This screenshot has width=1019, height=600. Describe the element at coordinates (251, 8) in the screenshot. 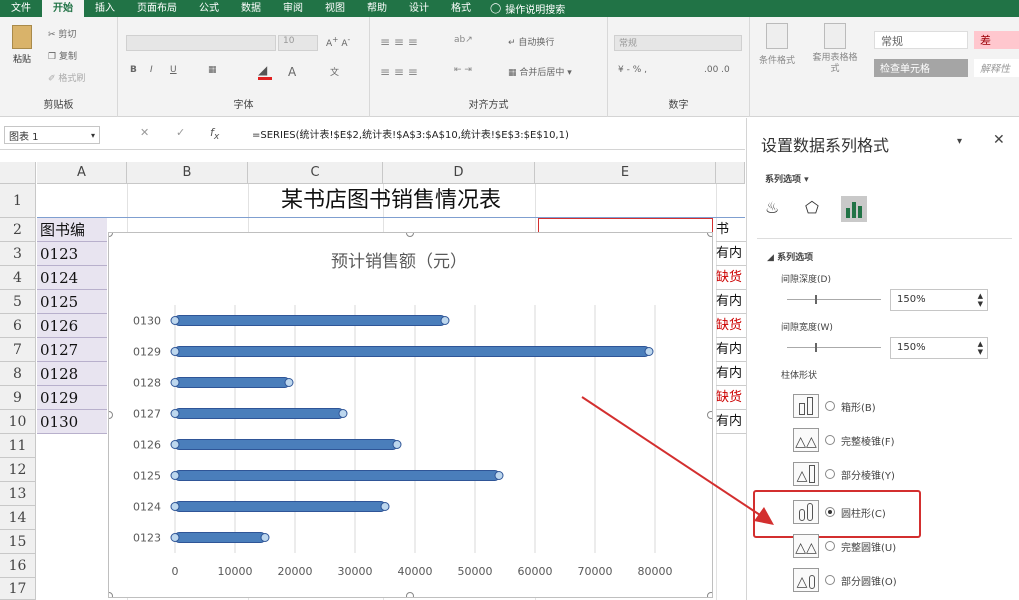

I see `tab-data: 数据` at that location.